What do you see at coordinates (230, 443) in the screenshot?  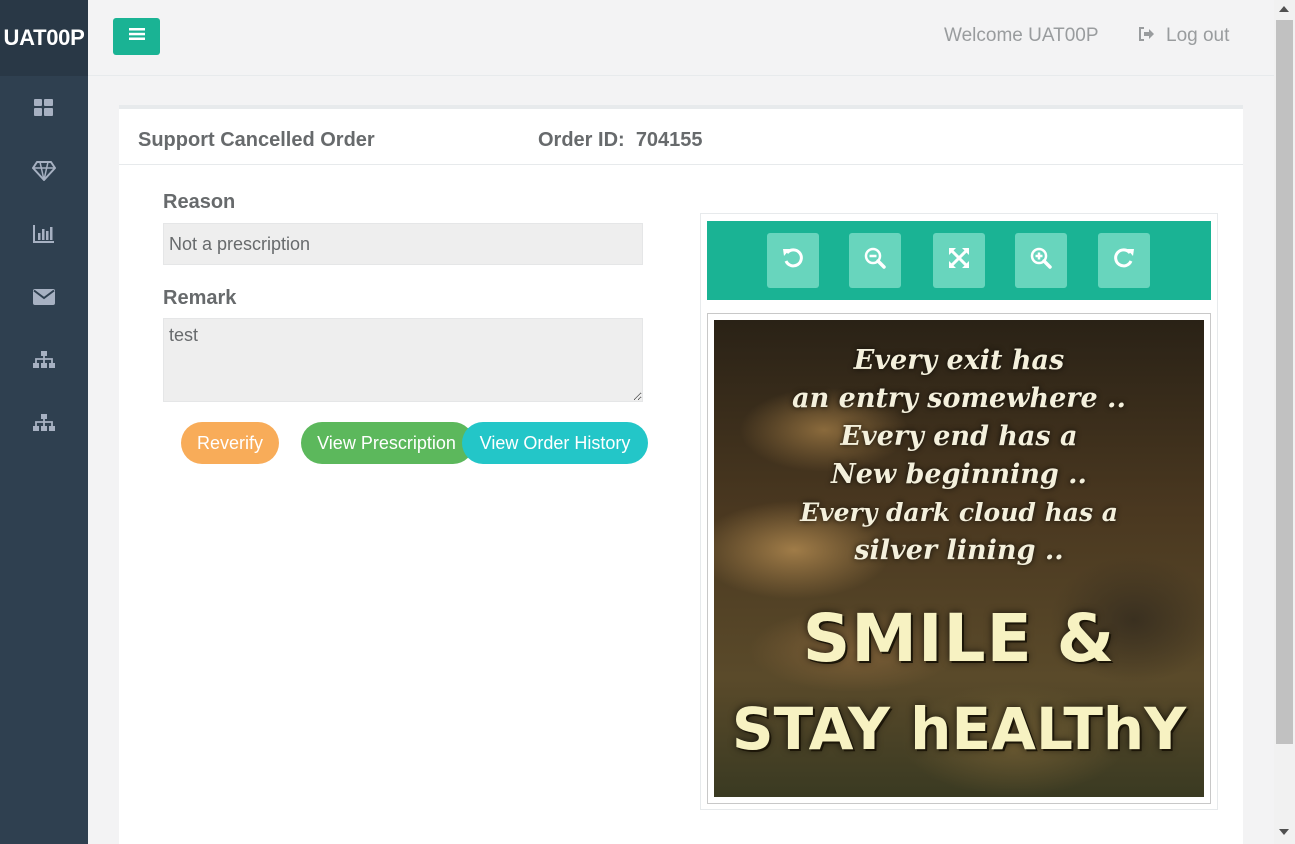 I see `reverify-button: Reverify` at bounding box center [230, 443].